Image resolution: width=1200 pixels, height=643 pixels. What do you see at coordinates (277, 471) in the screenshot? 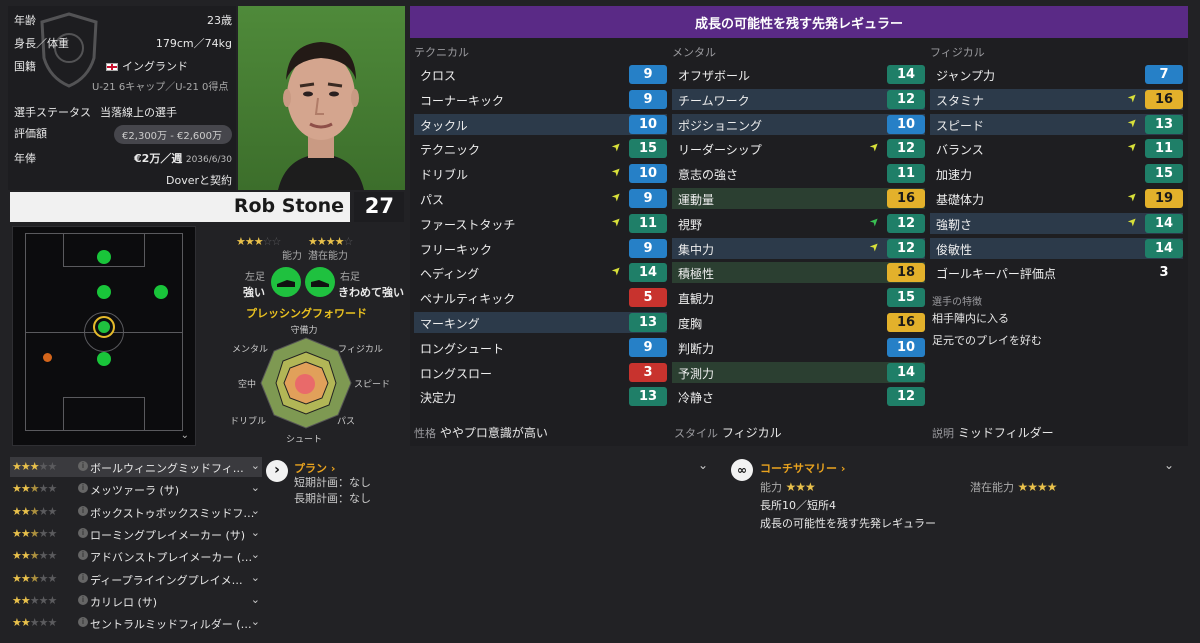
I see `plan-arrow-icon: ›` at bounding box center [277, 471].